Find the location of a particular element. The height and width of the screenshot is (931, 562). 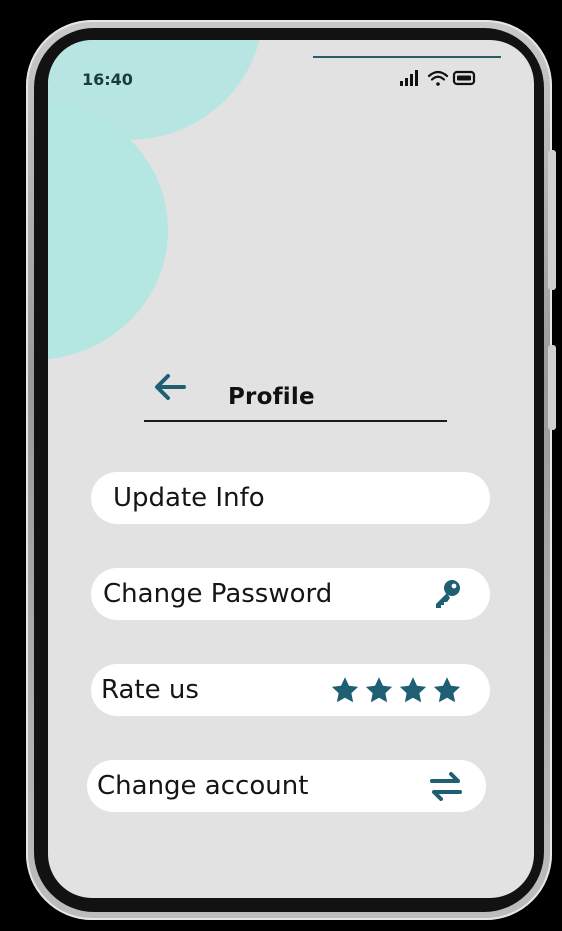

status-time: 16:40 is located at coordinates (107, 79).